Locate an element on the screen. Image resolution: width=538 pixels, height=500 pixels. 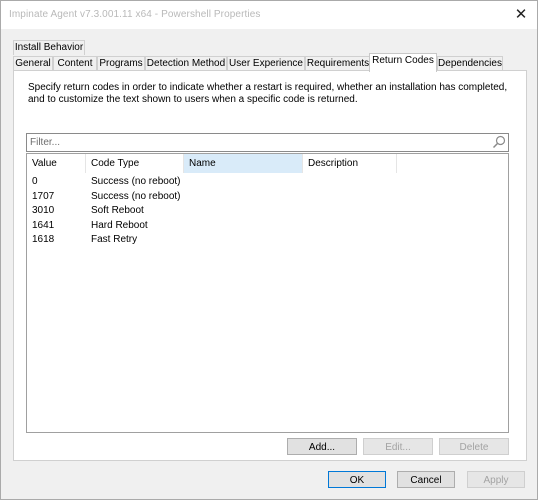
apply-button: Apply is located at coordinates (496, 479).